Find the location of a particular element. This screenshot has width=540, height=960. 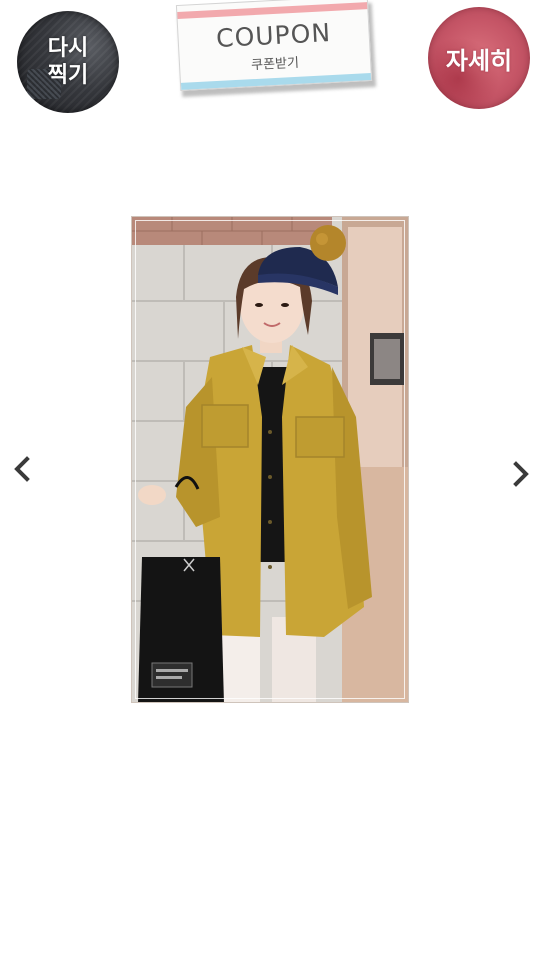

retake-button-label: 다시 찍기 is located at coordinates (68, 62).